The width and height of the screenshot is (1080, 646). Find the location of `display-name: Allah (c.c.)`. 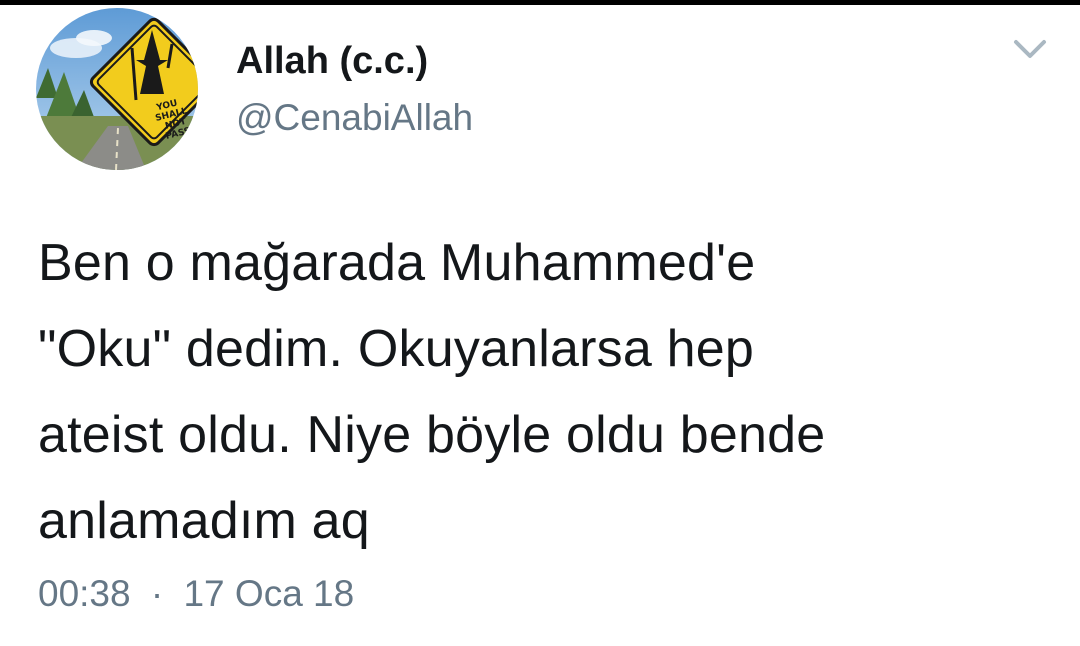

display-name: Allah (c.c.) is located at coordinates (354, 61).